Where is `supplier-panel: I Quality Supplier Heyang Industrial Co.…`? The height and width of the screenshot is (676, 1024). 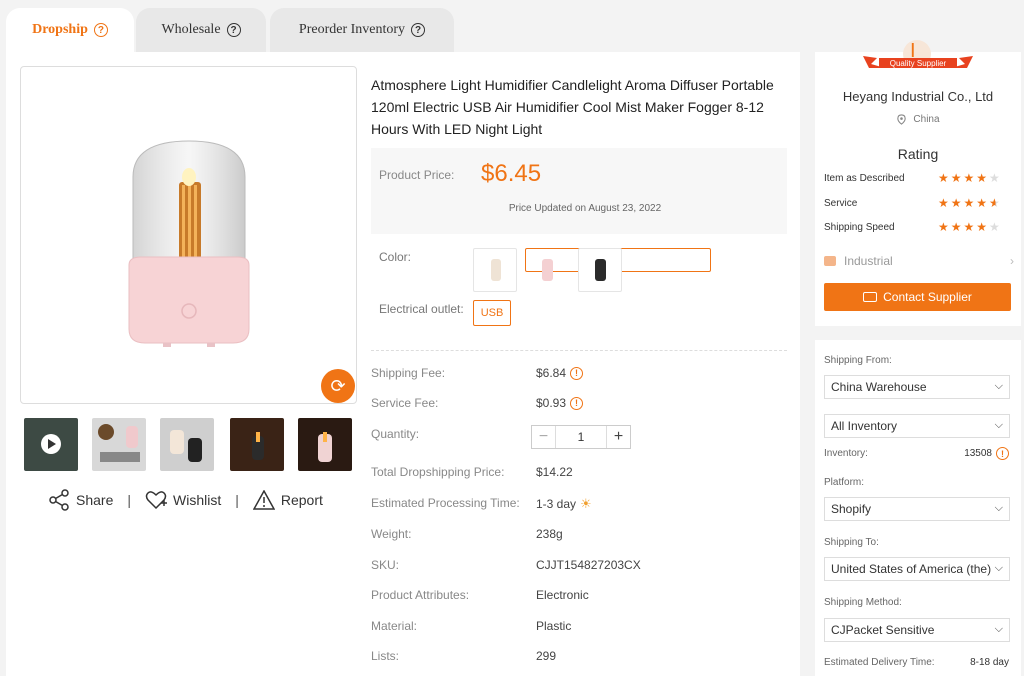 supplier-panel: I Quality Supplier Heyang Industrial Co.… is located at coordinates (918, 183).